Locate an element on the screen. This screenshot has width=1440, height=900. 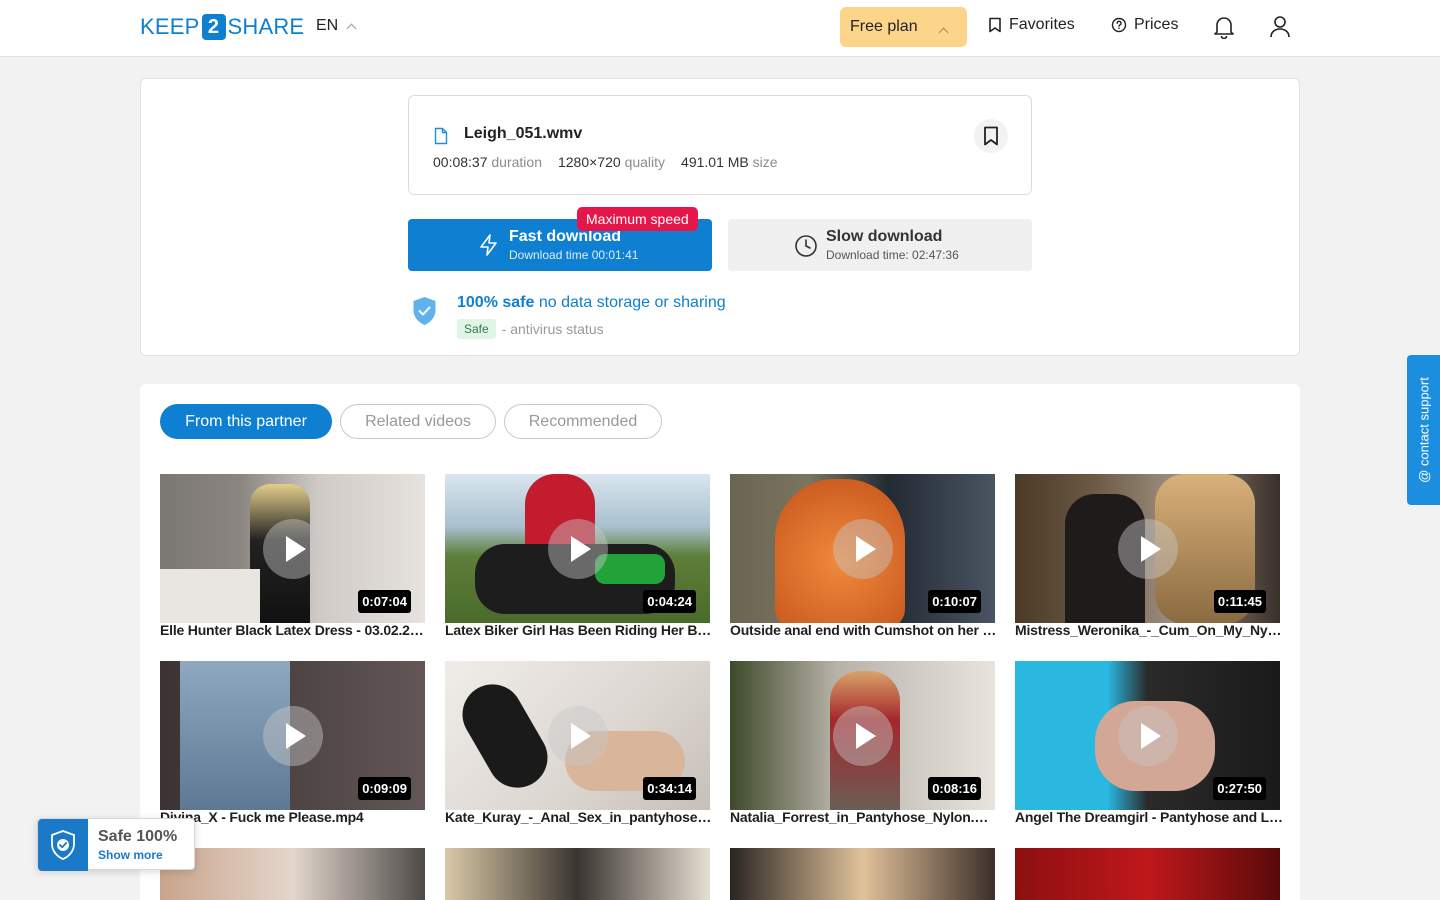
lightning-icon is located at coordinates (488, 245).